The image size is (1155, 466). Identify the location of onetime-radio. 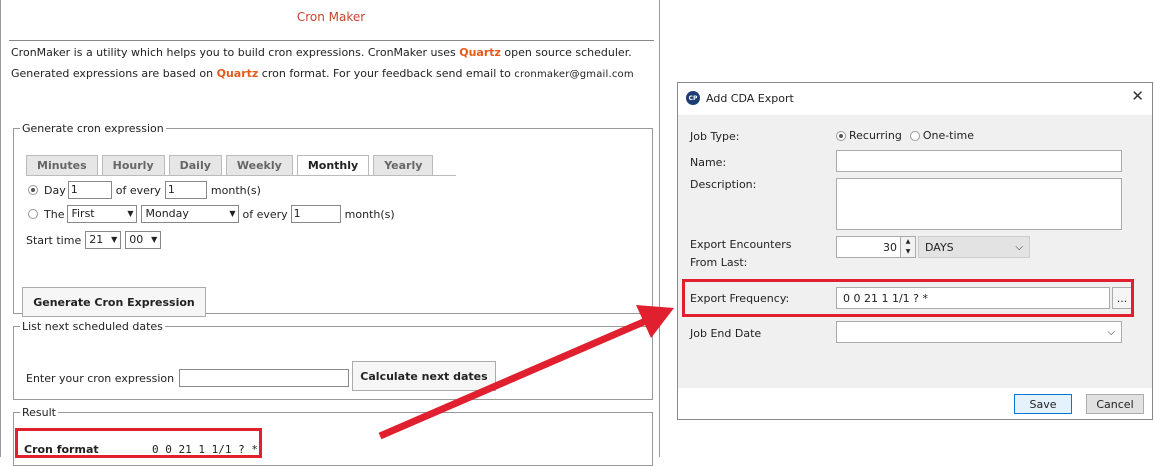
(914, 135).